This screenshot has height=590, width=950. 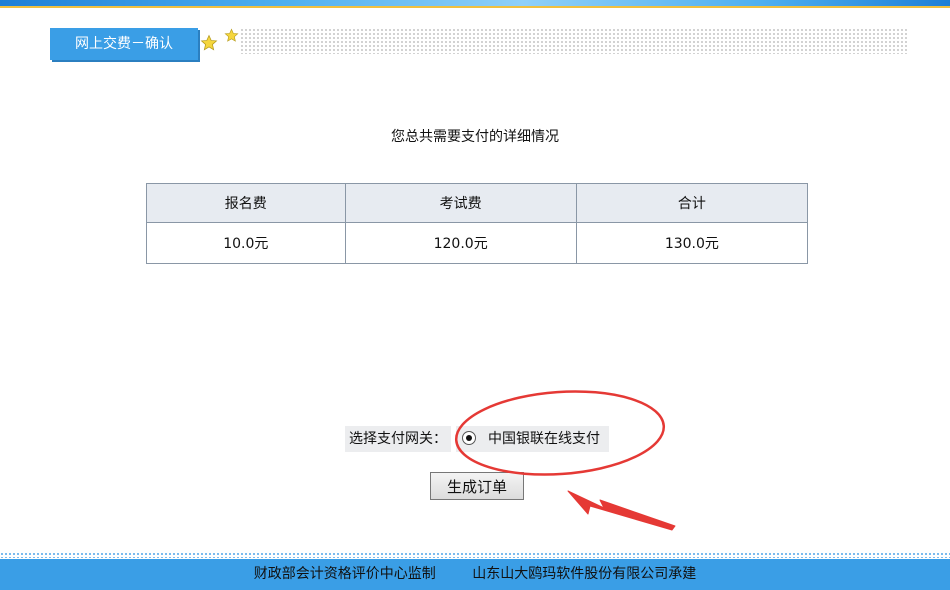 What do you see at coordinates (560, 433) in the screenshot?
I see `highlight-ellipse` at bounding box center [560, 433].